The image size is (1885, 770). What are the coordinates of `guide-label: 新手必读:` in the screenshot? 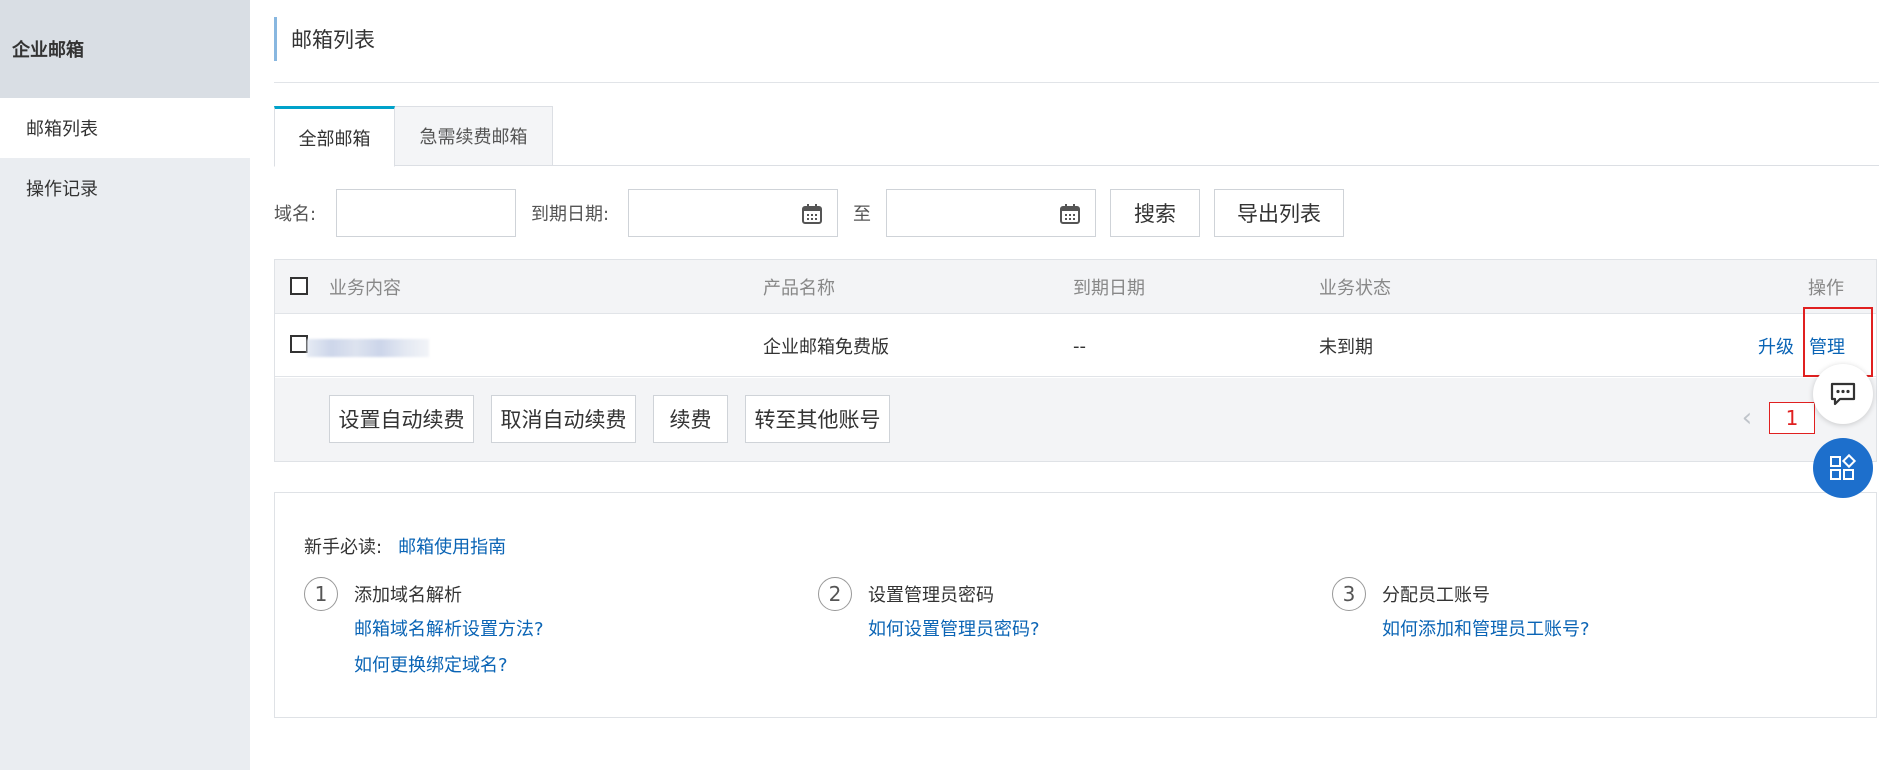 It's located at (343, 547).